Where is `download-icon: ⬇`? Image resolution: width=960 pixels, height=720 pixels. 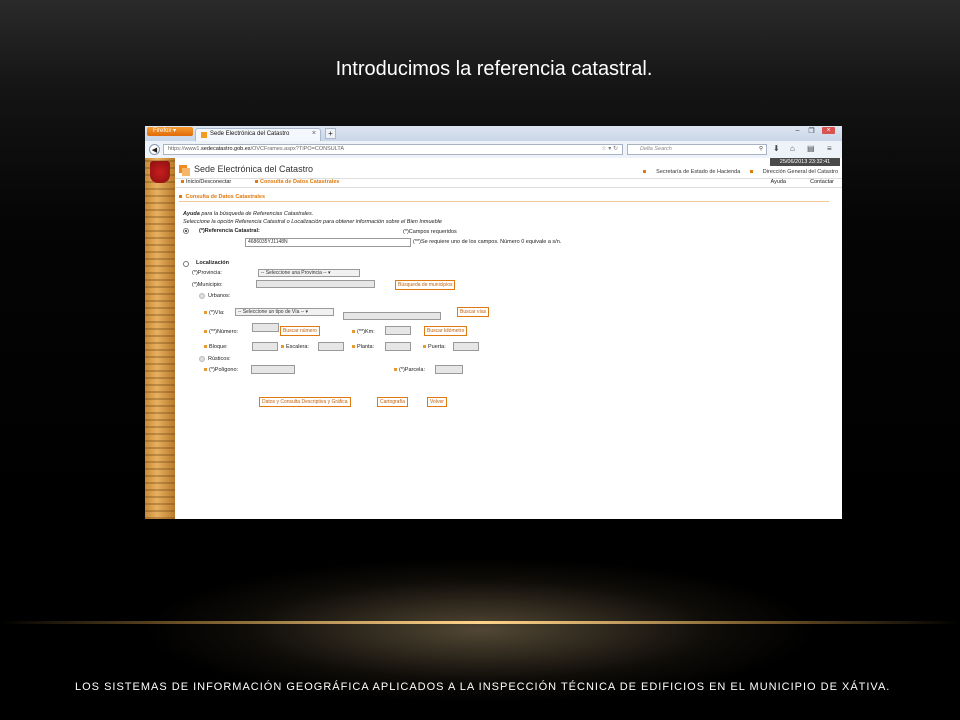
download-icon: ⬇ is located at coordinates (776, 148).